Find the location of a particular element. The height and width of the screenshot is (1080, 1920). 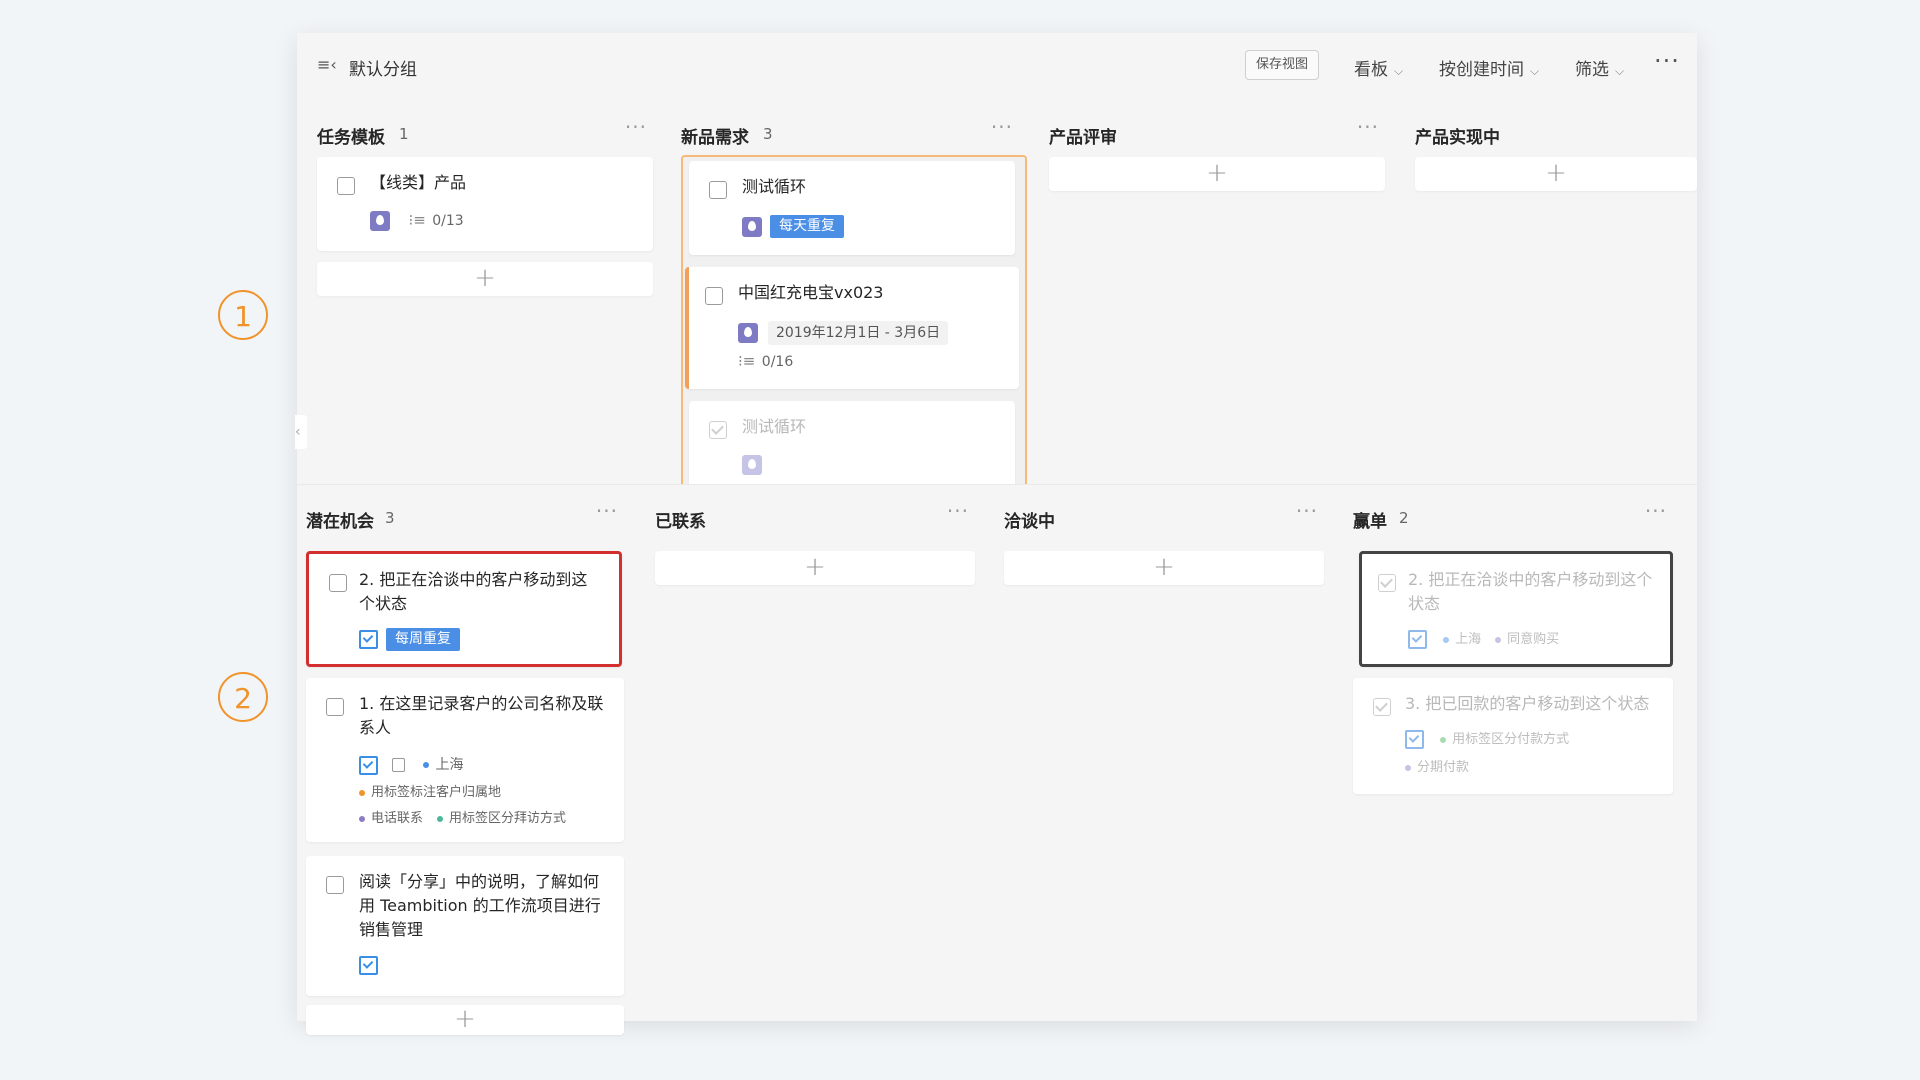

column-negotiating: 洽谈中 ··· + is located at coordinates (1164, 601).